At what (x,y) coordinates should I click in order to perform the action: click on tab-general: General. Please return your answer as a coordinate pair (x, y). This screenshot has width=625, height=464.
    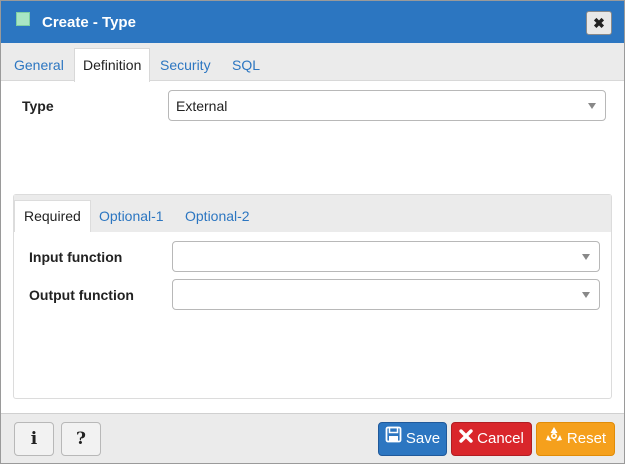
    Looking at the image, I should click on (39, 65).